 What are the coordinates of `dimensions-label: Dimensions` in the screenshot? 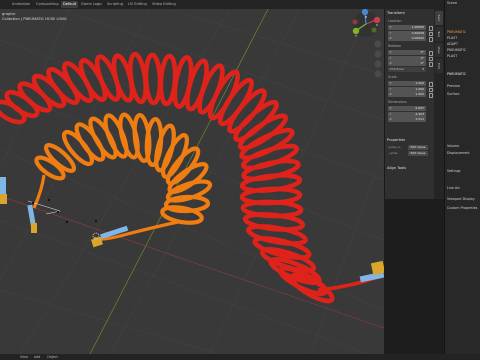 It's located at (397, 102).